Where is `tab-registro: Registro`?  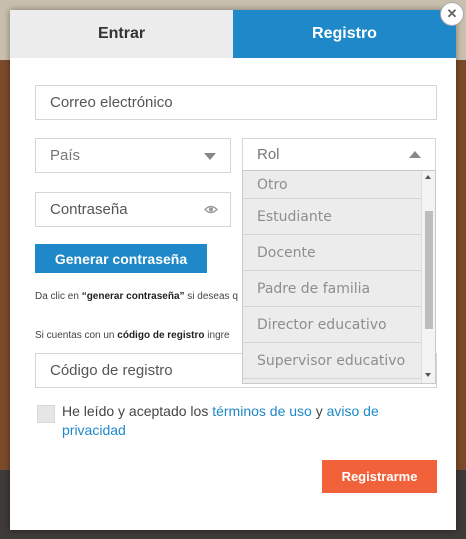 tab-registro: Registro is located at coordinates (344, 34).